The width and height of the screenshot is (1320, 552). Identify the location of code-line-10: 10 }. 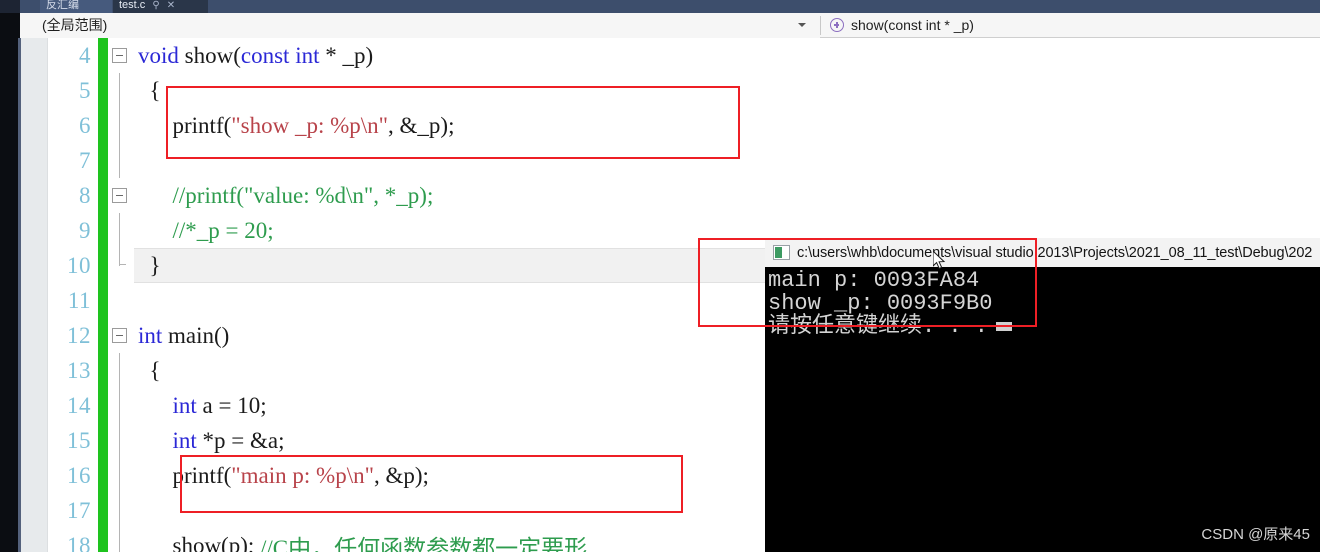
(408, 265).